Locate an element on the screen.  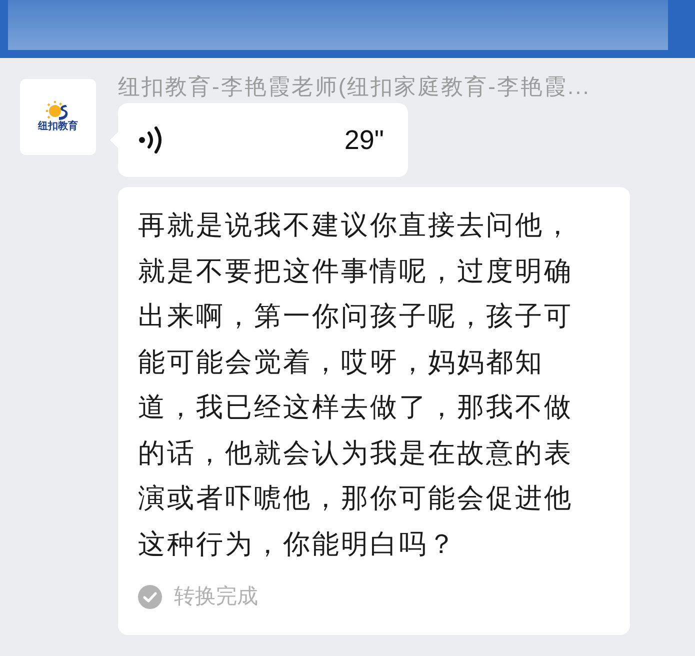
avatar: 纽扣教育 is located at coordinates (58, 117).